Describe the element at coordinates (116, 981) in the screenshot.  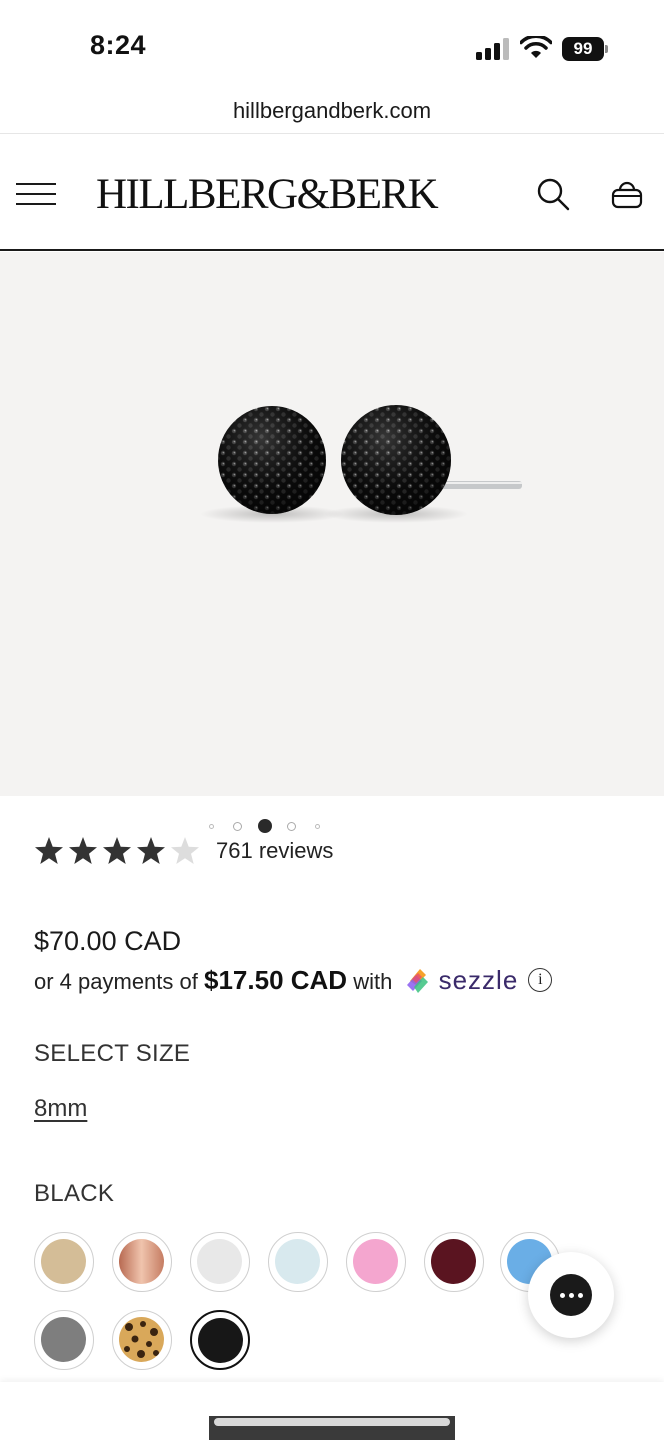
I see `installment-prefix: or 4 payments of` at that location.